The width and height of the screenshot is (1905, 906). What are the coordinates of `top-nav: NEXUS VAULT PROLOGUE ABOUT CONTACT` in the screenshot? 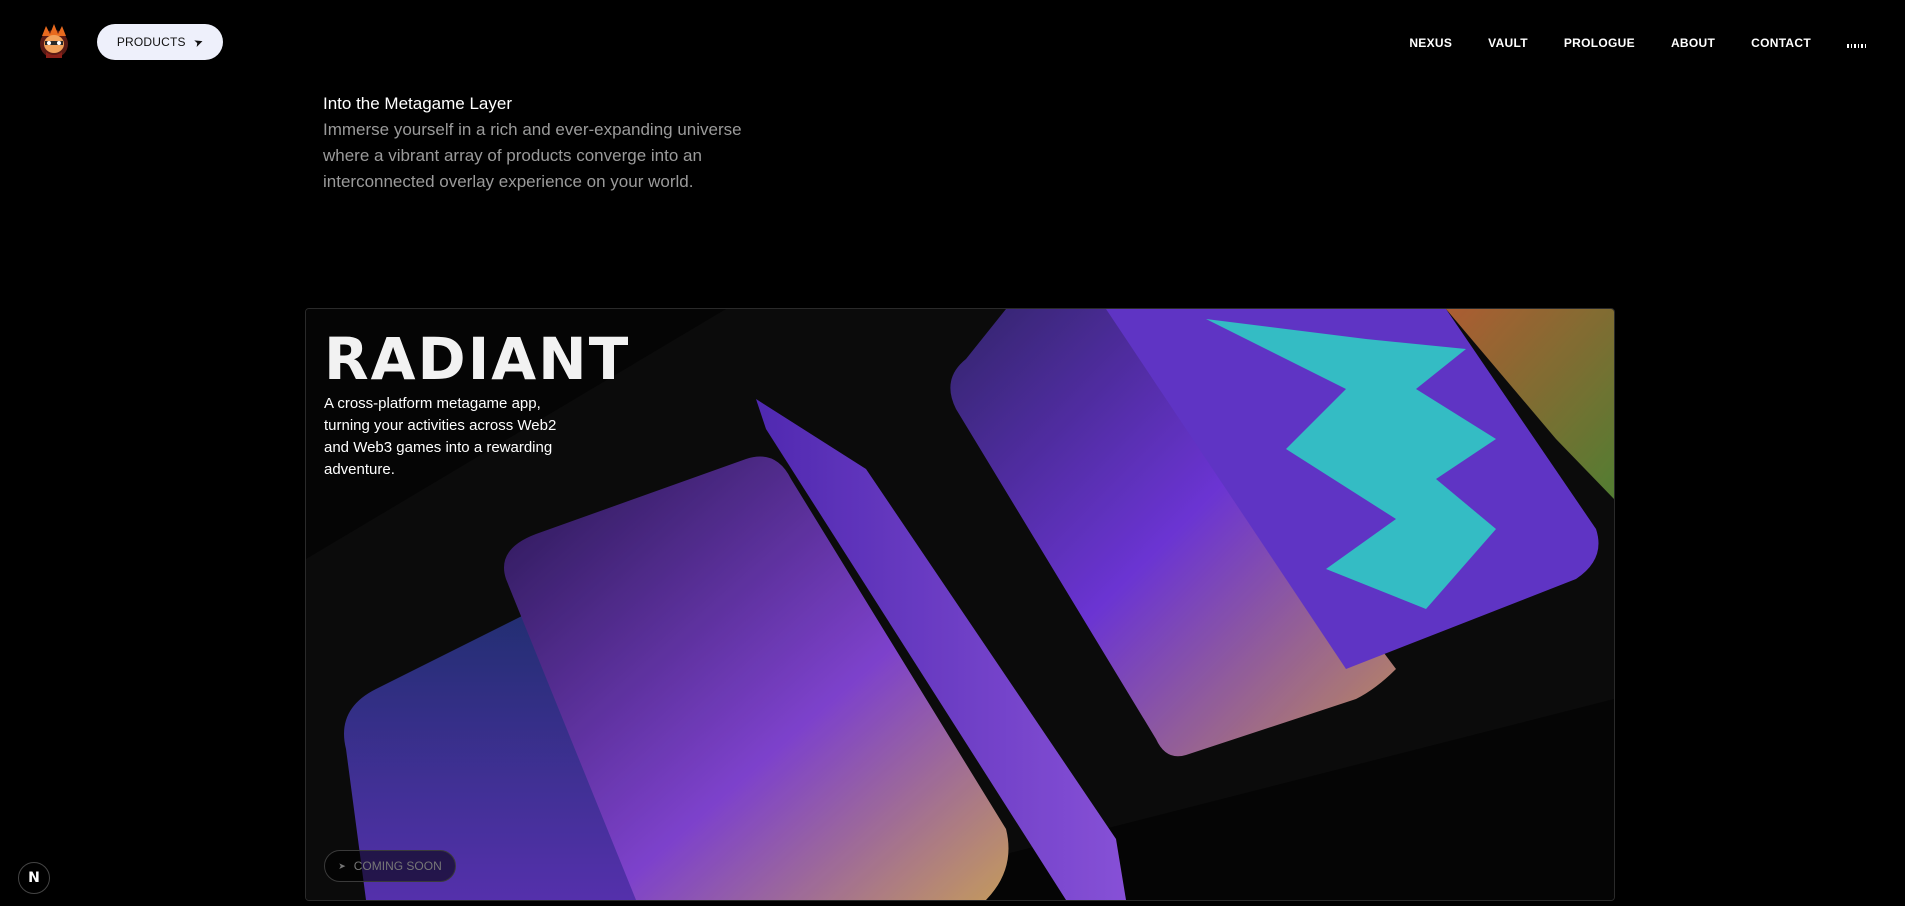 It's located at (1639, 43).